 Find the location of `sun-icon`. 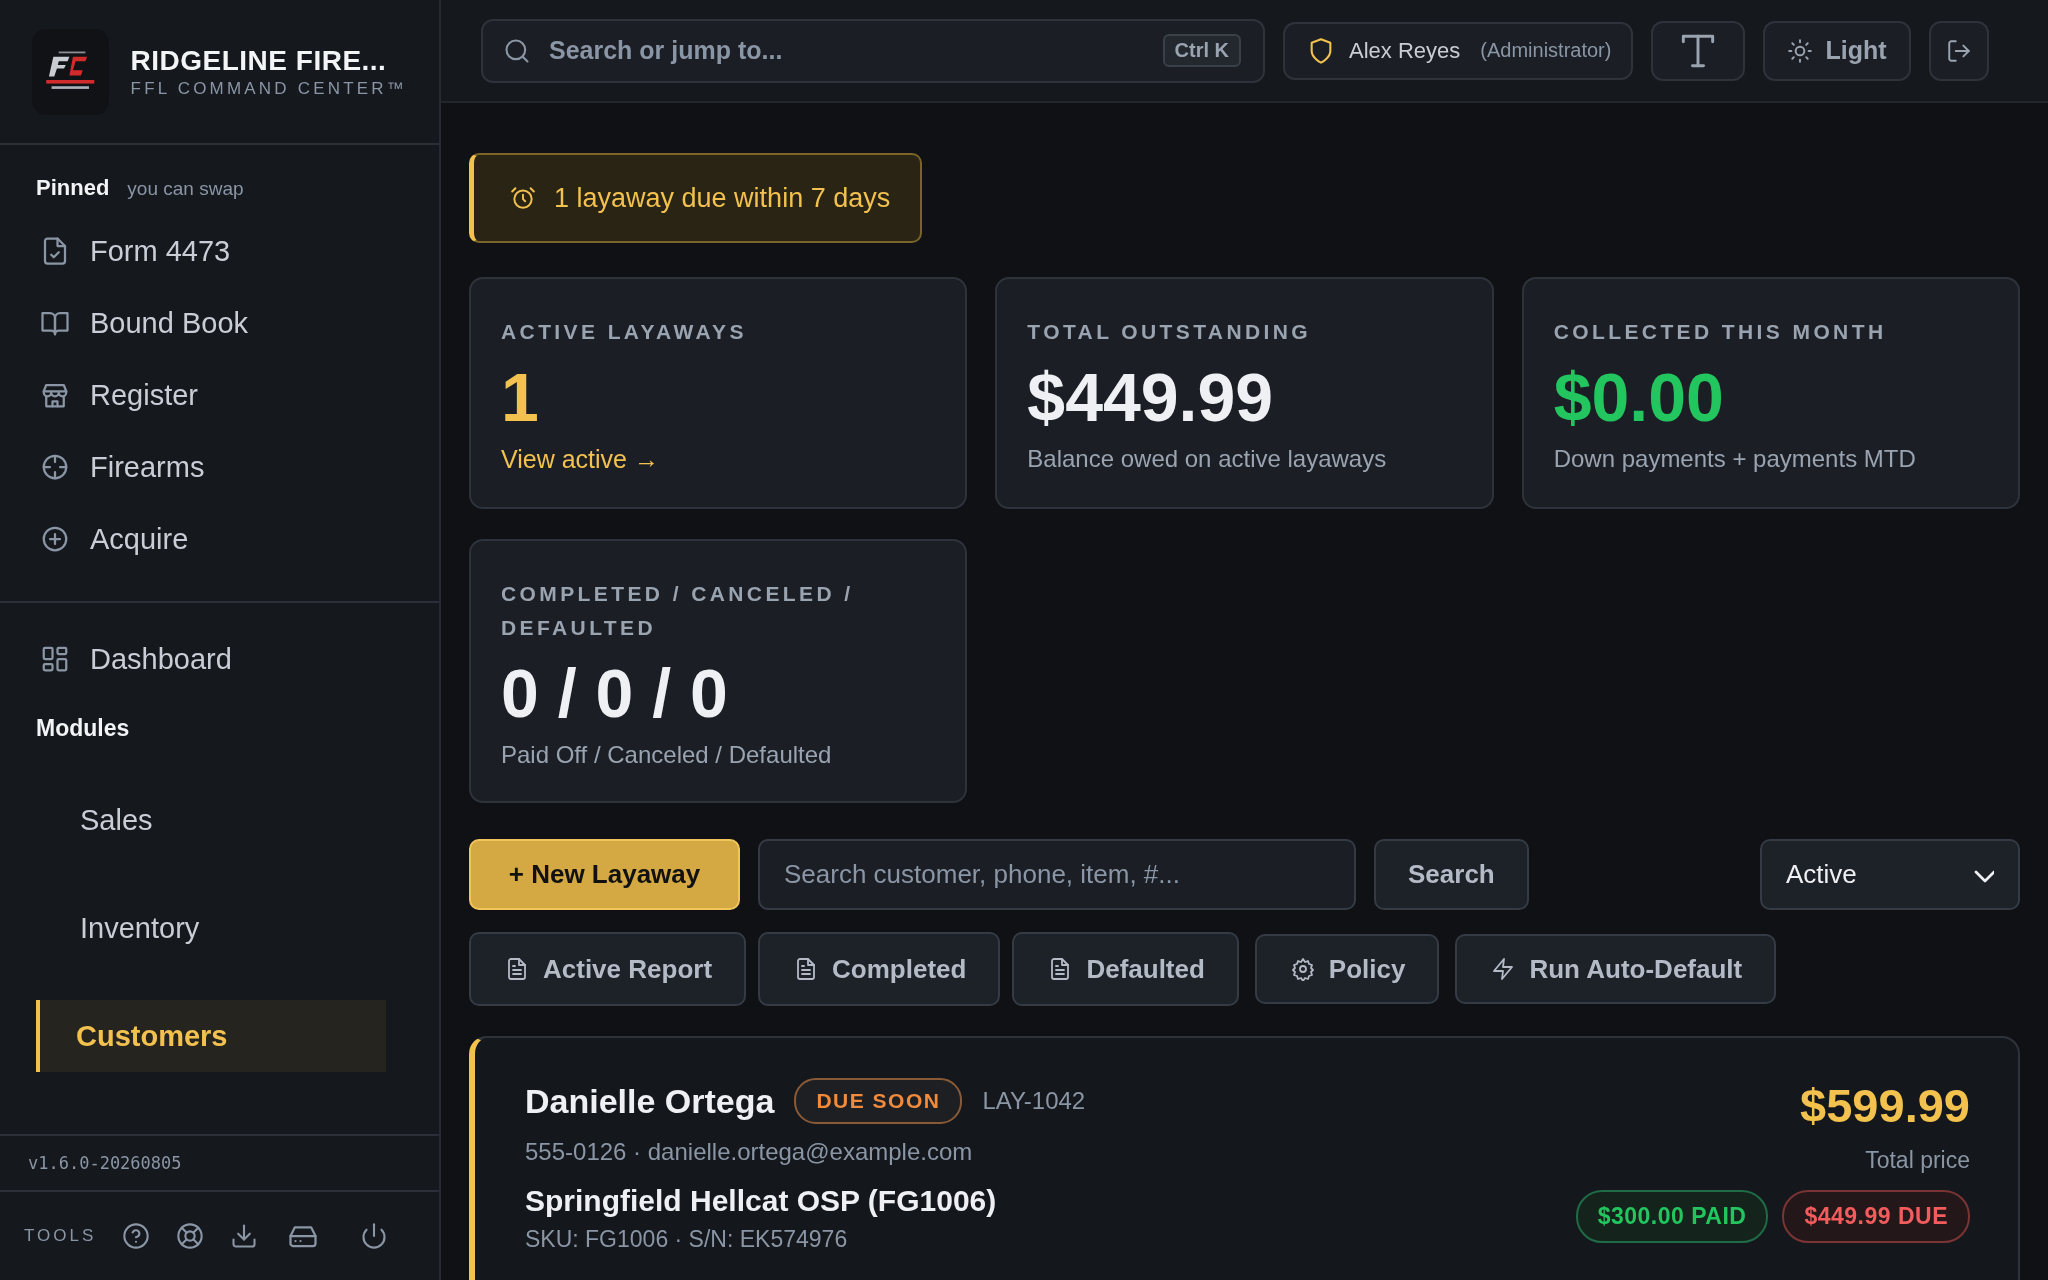

sun-icon is located at coordinates (1800, 50).